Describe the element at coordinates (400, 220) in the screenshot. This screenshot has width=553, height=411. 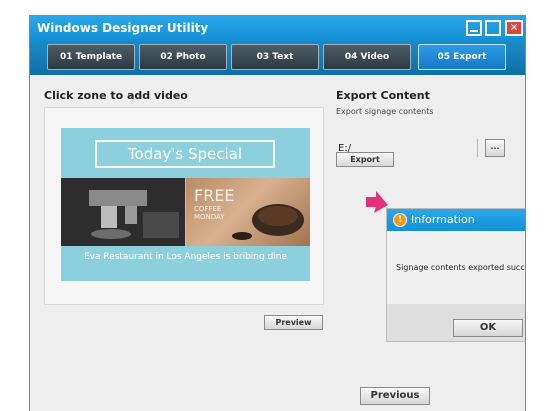
I see `info-icon: !` at that location.